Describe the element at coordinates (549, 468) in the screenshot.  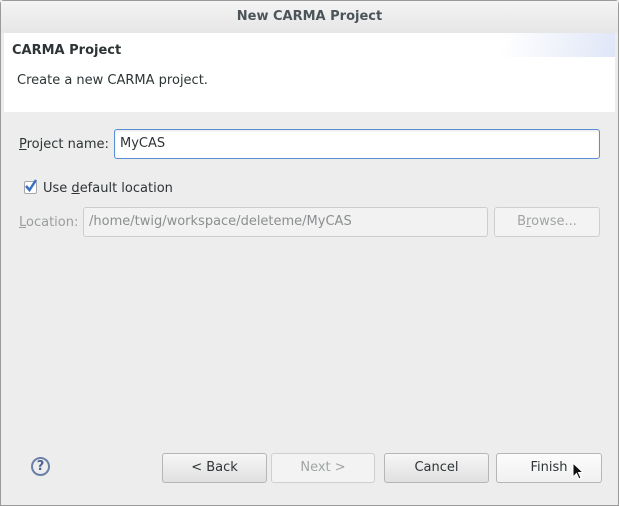
I see `finish-button: Finish` at that location.